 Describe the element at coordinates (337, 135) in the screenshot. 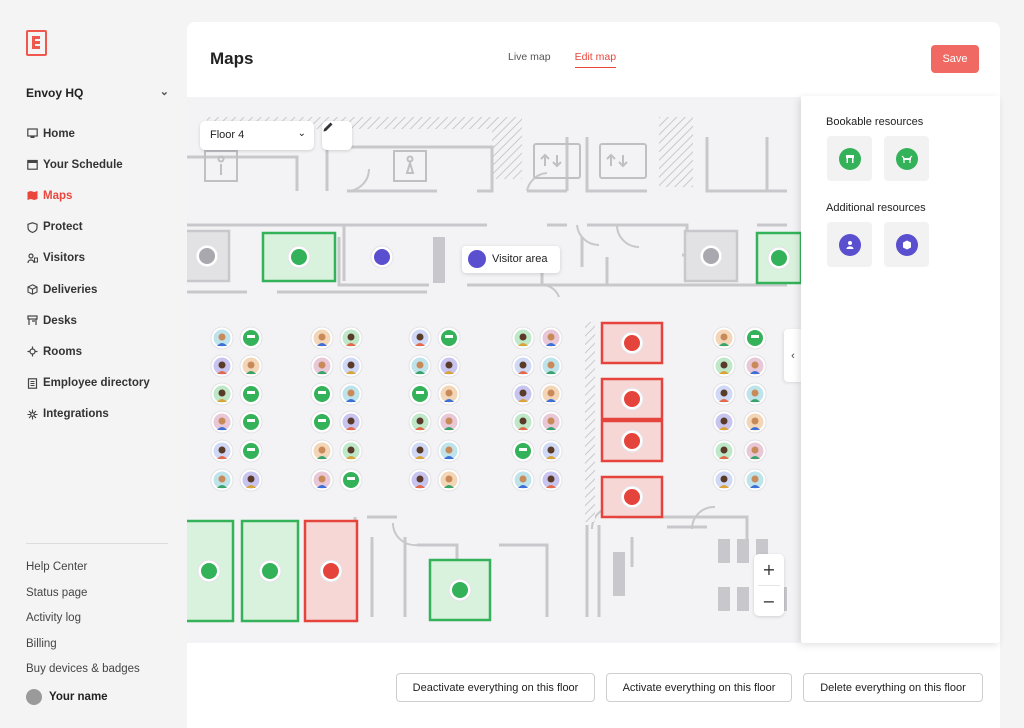

I see `edit-floor-button` at that location.